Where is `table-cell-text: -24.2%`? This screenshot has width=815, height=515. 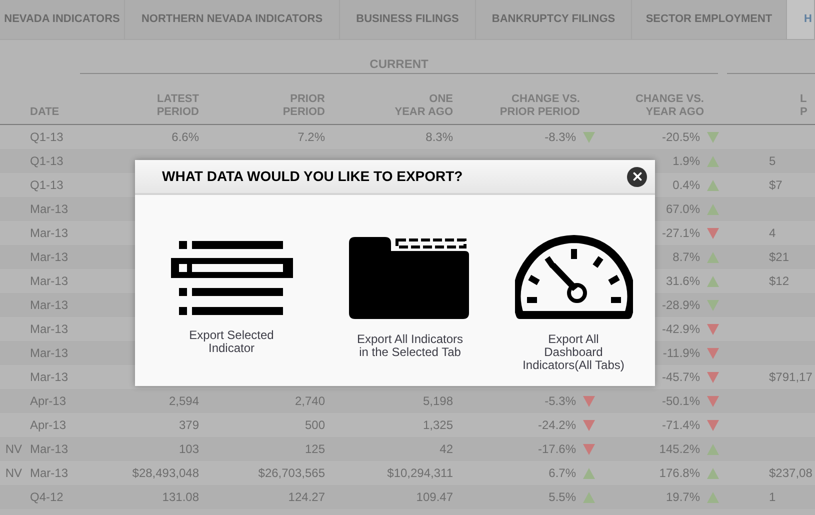 table-cell-text: -24.2% is located at coordinates (557, 425).